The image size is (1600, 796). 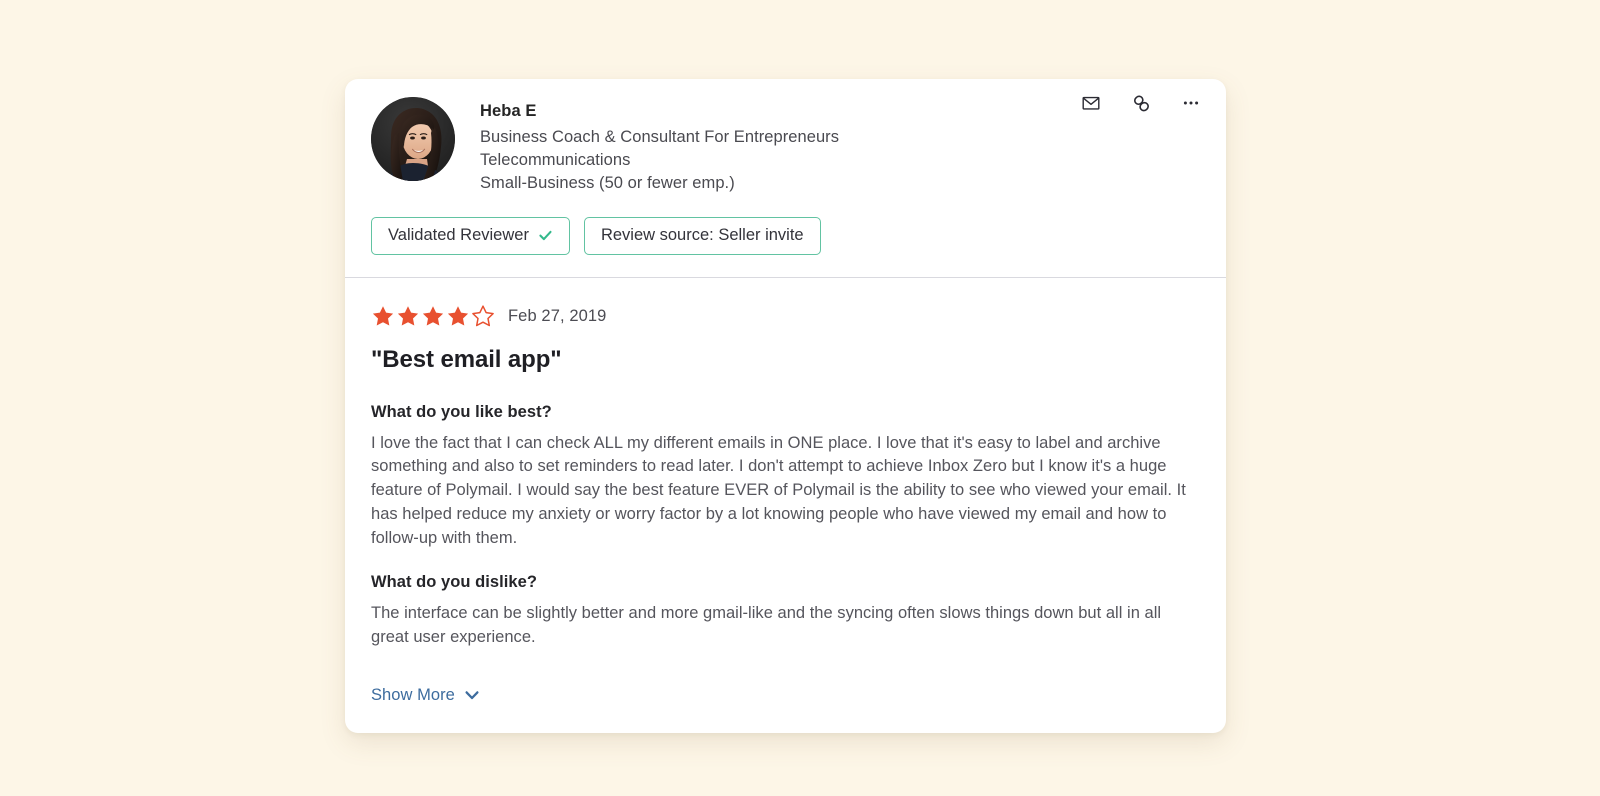 What do you see at coordinates (413, 139) in the screenshot?
I see `avatar` at bounding box center [413, 139].